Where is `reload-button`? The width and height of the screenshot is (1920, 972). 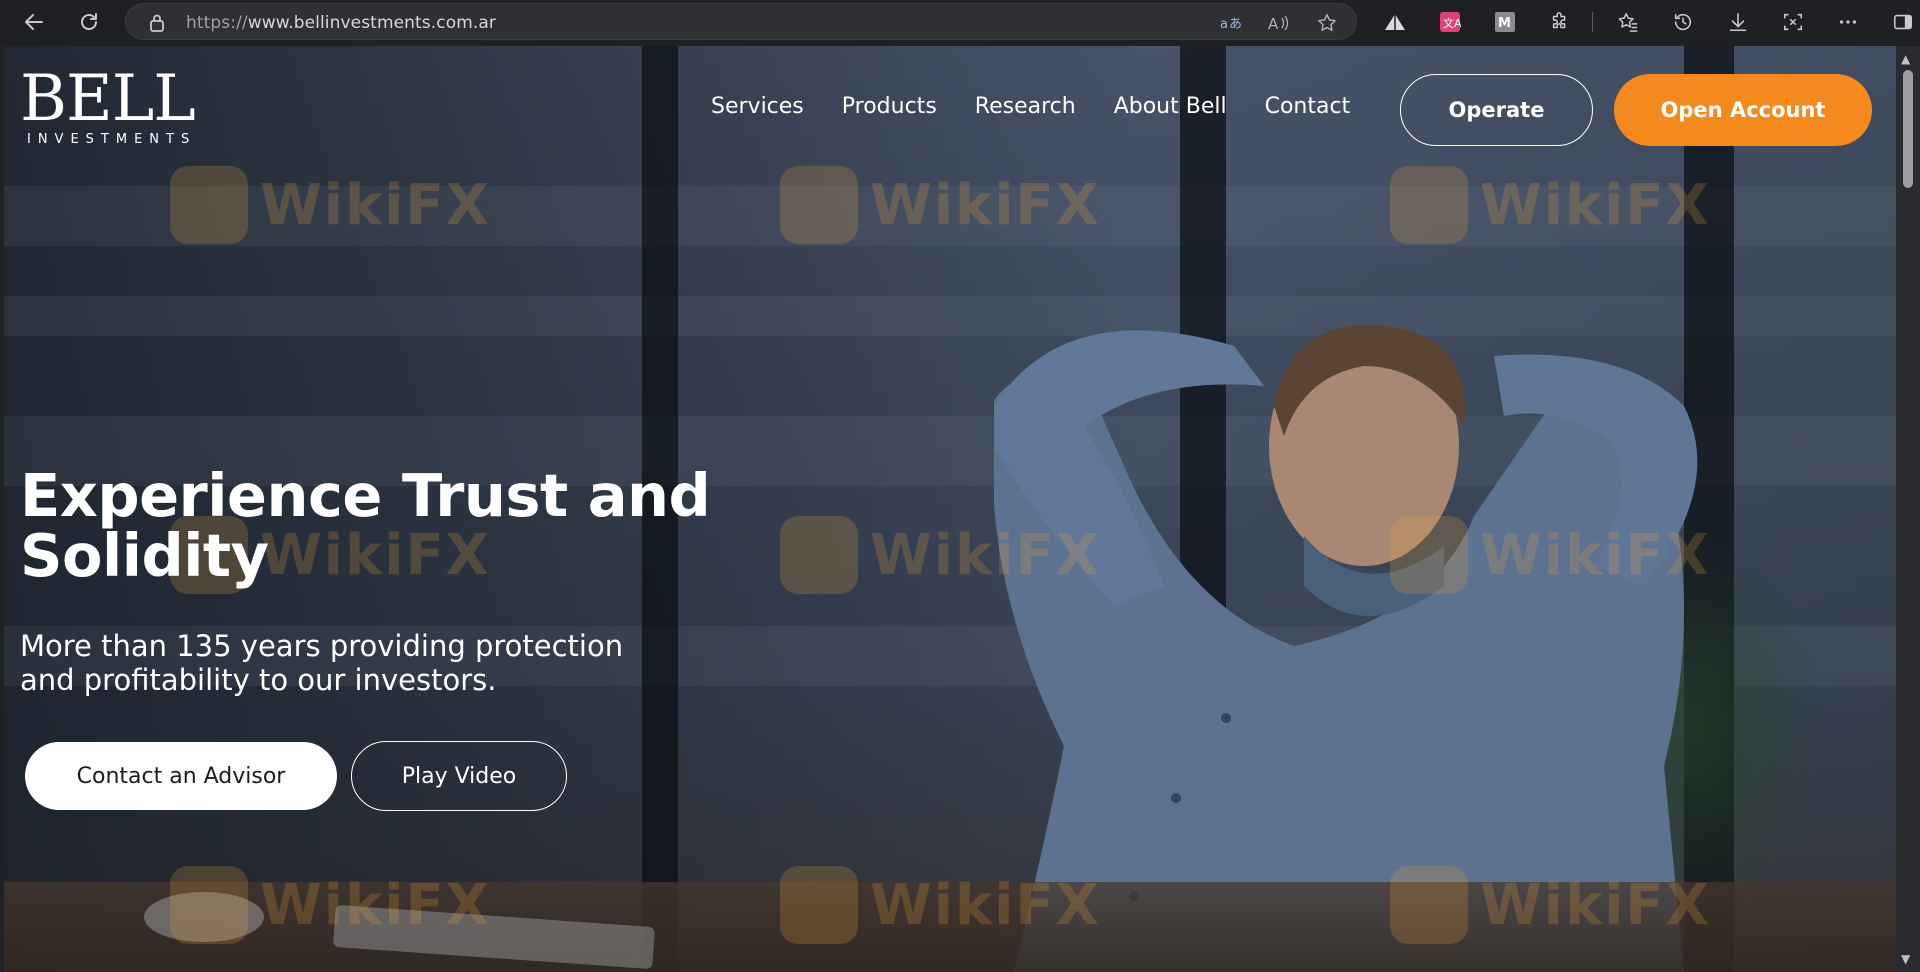 reload-button is located at coordinates (89, 22).